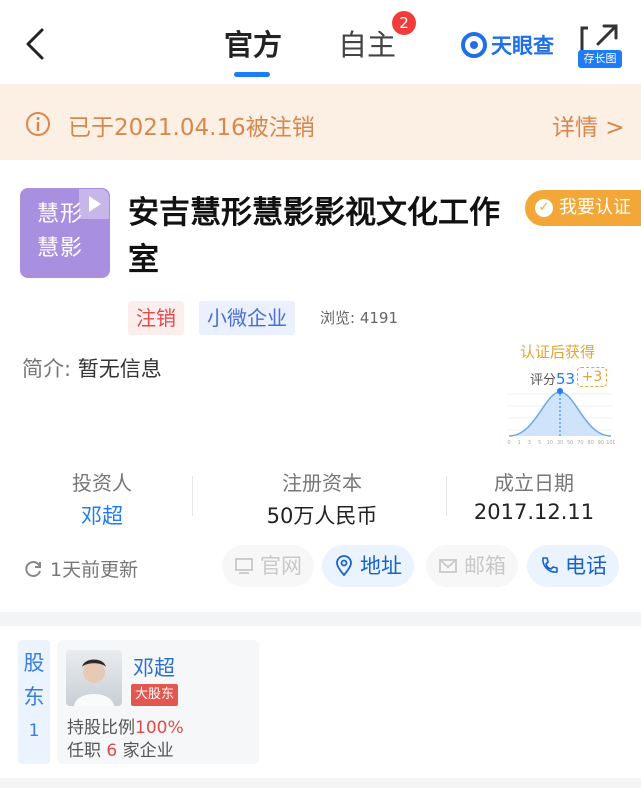  What do you see at coordinates (544, 208) in the screenshot?
I see `check-icon: ✓` at bounding box center [544, 208].